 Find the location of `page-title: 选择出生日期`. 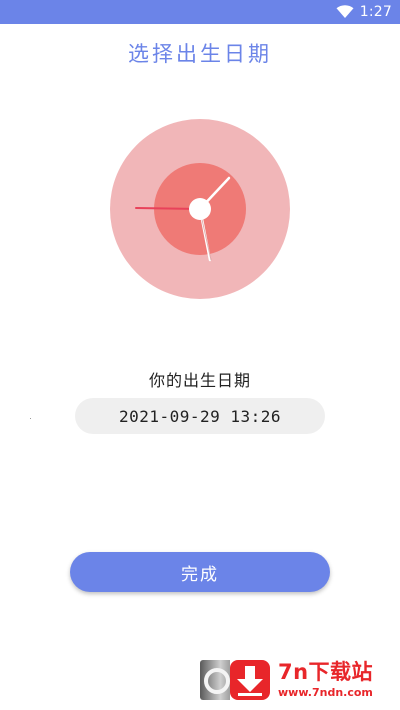

page-title: 选择出生日期 is located at coordinates (200, 54).